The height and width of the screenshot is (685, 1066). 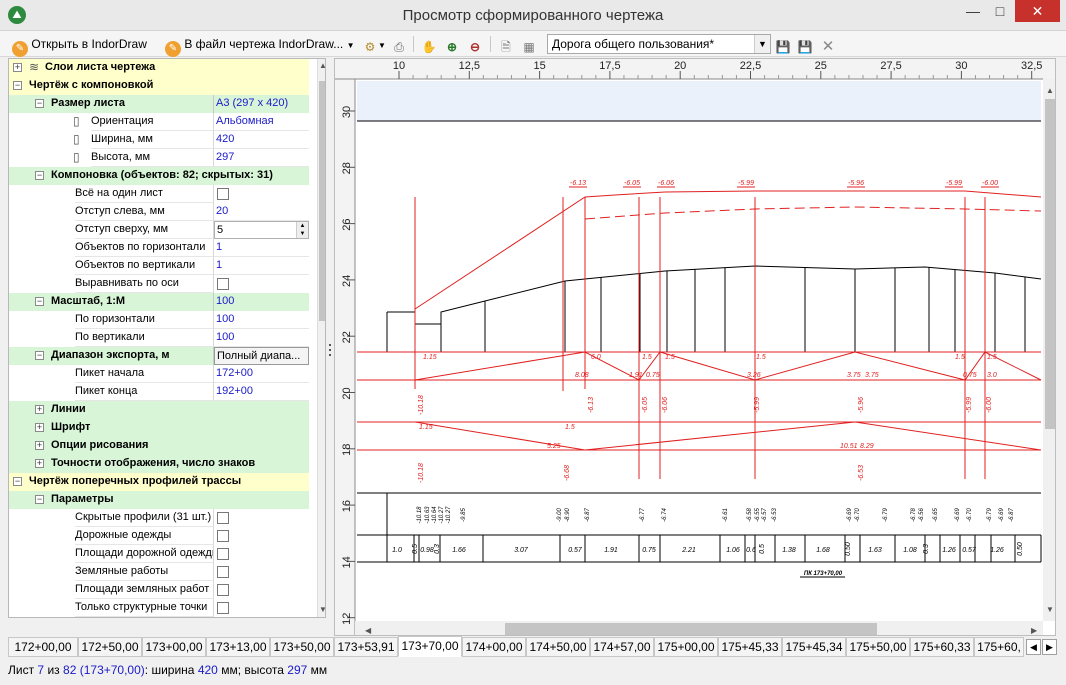 What do you see at coordinates (805, 44) in the screenshot?
I see `save-as-button: 💾` at bounding box center [805, 44].